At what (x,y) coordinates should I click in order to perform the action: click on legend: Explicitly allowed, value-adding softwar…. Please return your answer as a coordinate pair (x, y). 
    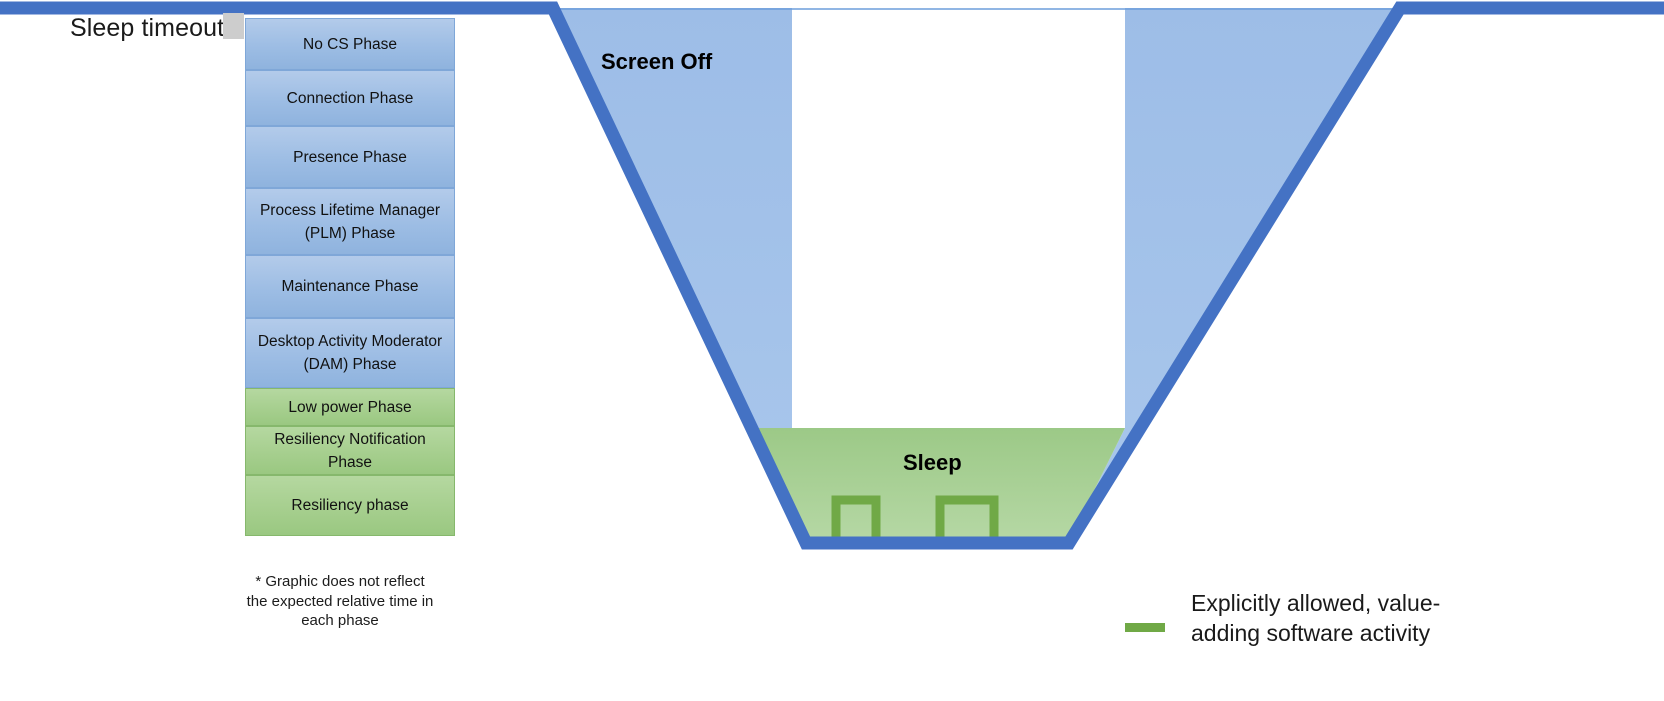
    Looking at the image, I should click on (1289, 618).